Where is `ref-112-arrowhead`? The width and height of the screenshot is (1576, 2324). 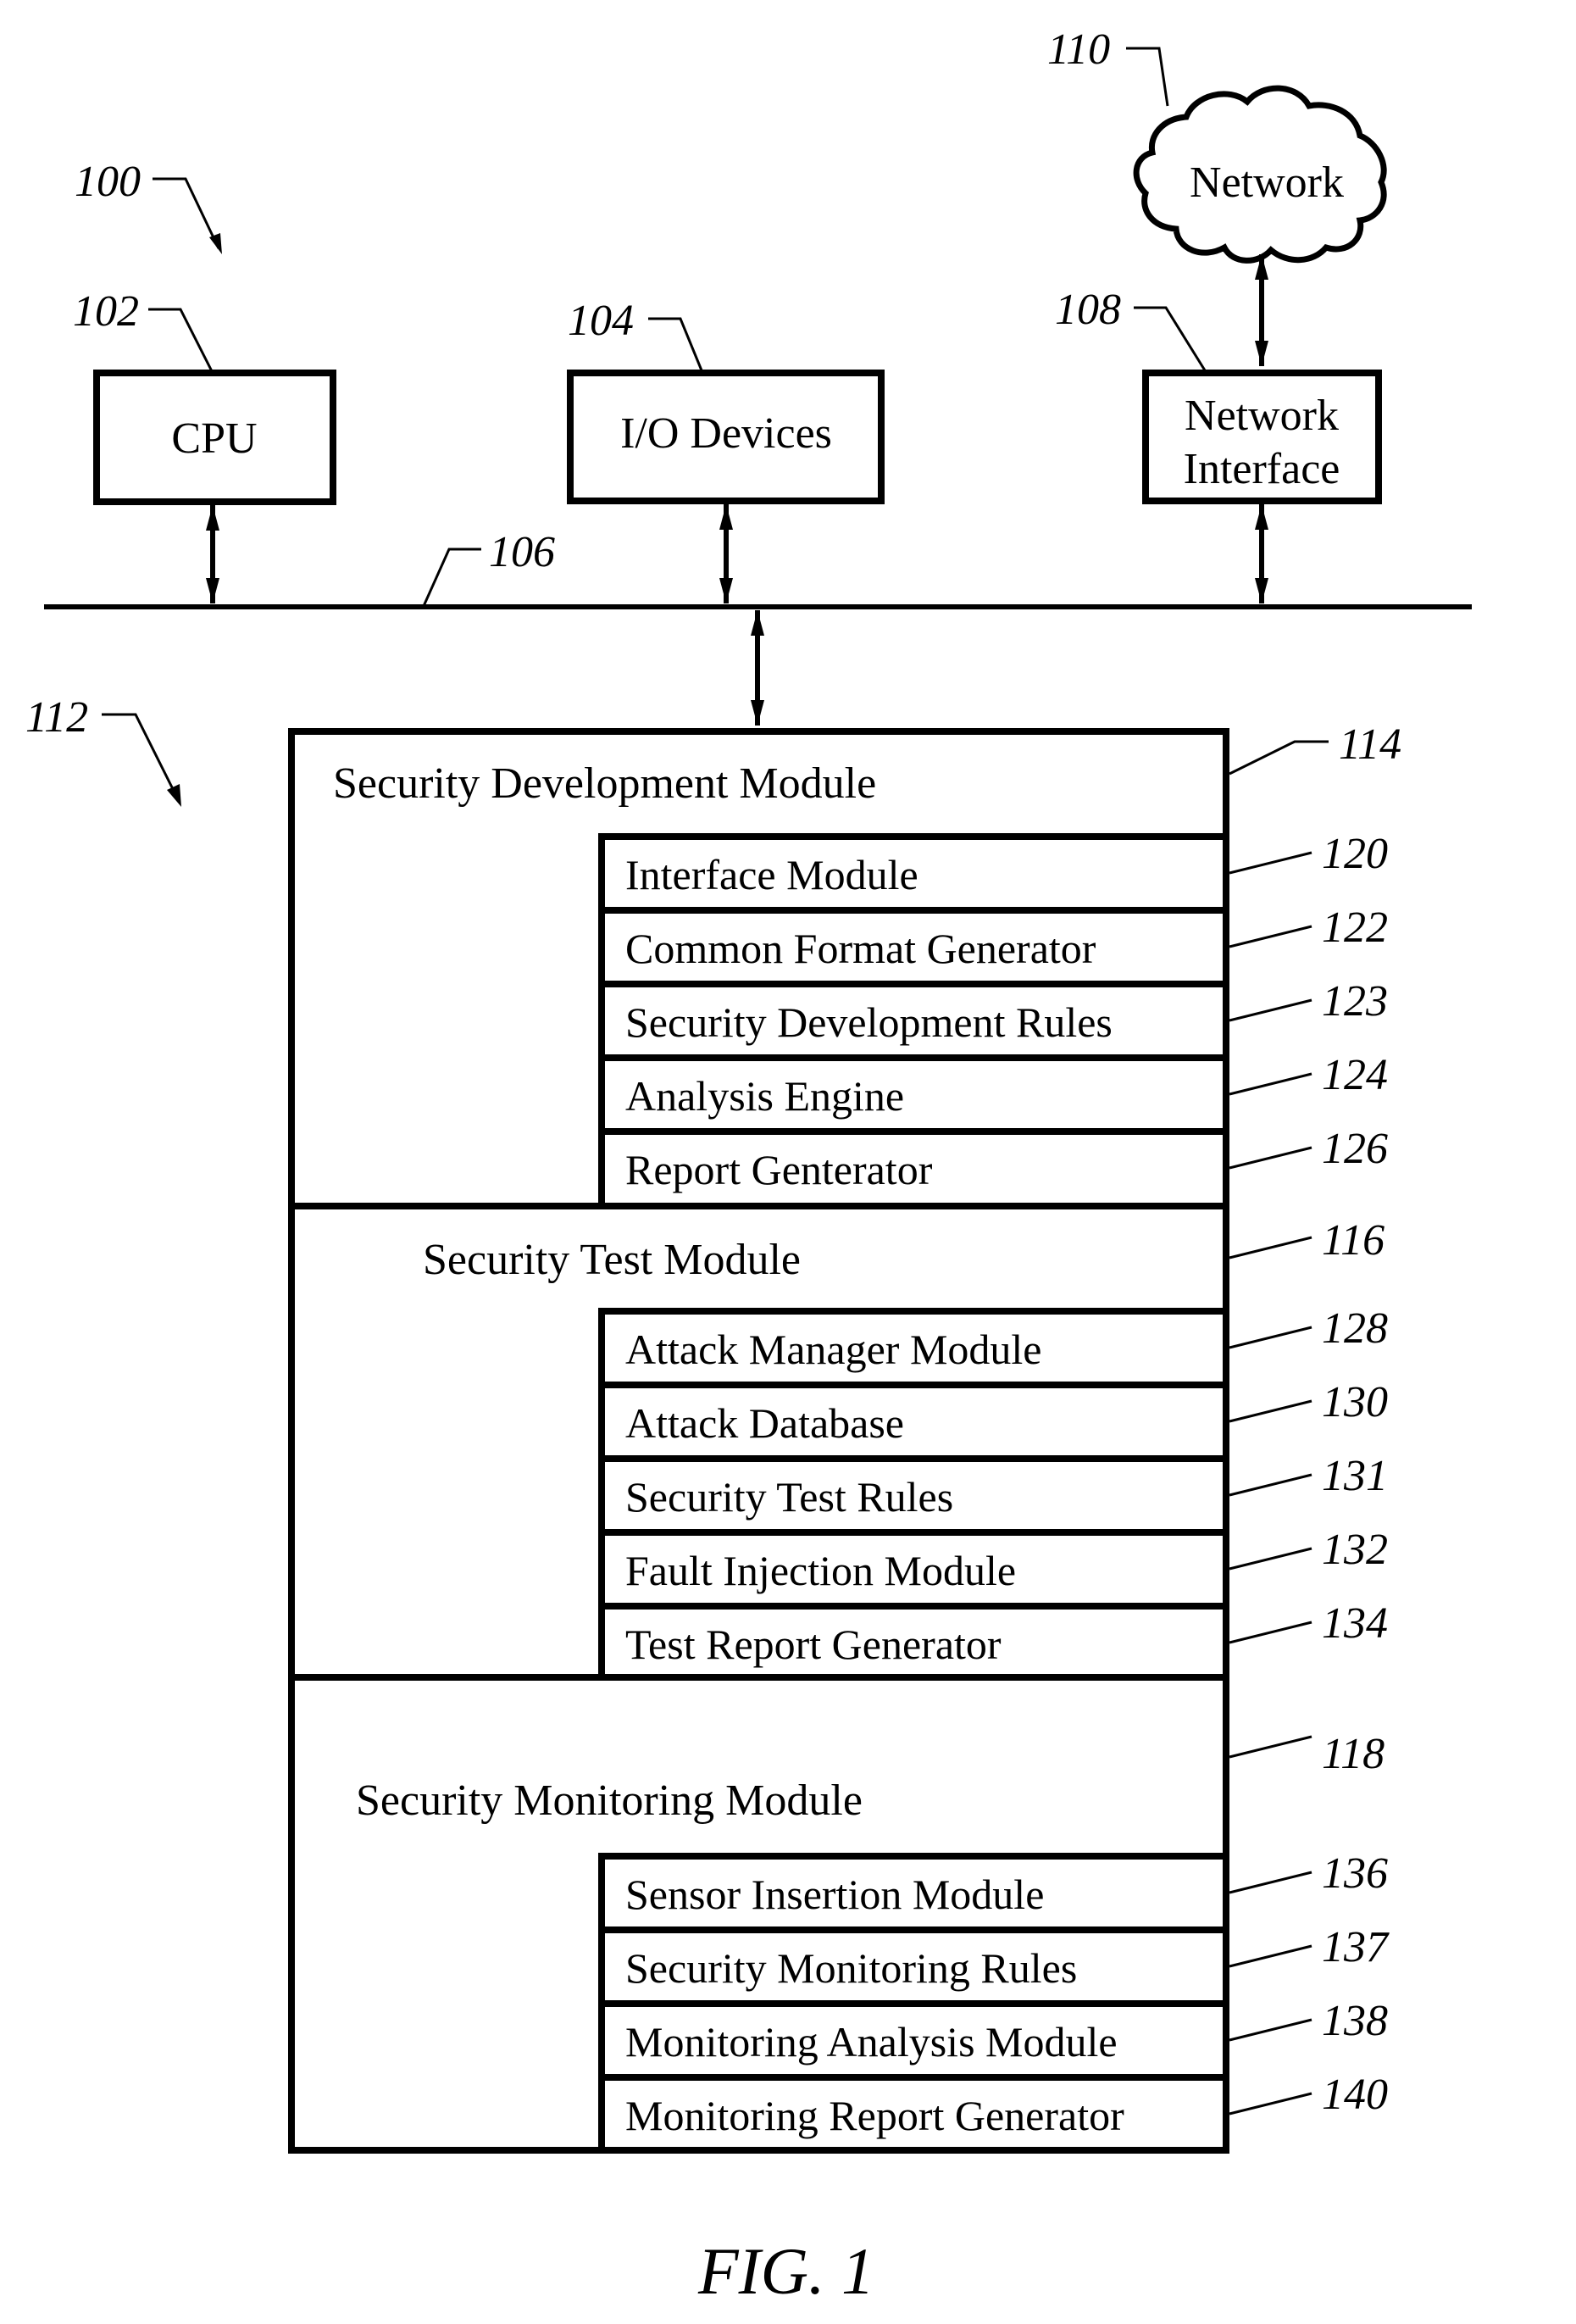
ref-112-arrowhead is located at coordinates (174, 795).